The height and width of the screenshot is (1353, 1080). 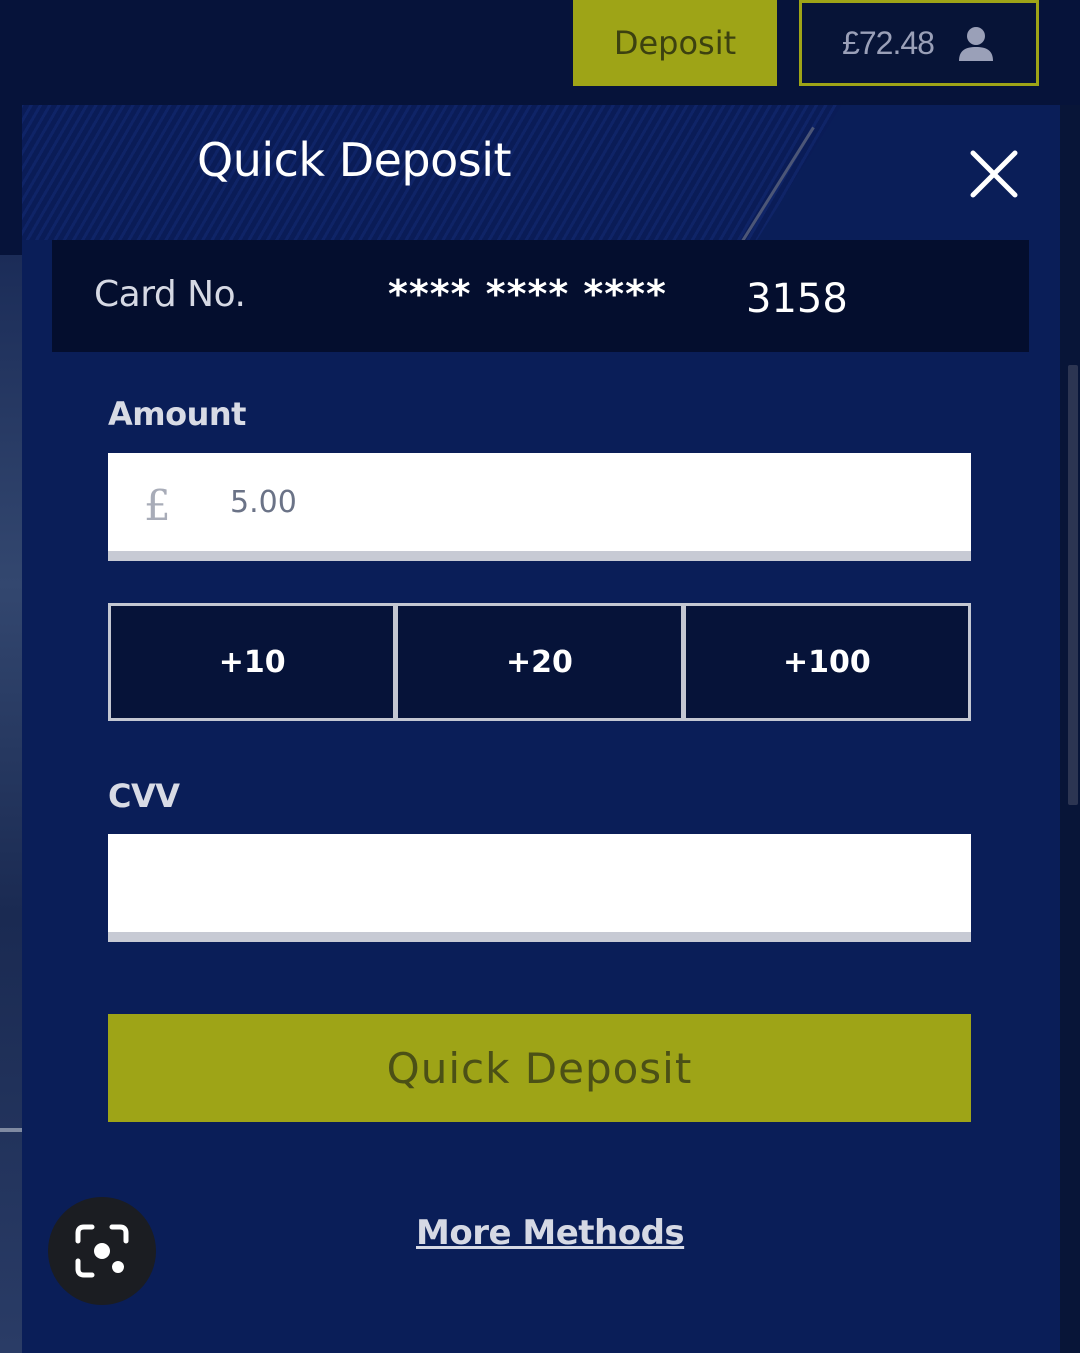 What do you see at coordinates (177, 414) in the screenshot?
I see `amount-label: Amount` at bounding box center [177, 414].